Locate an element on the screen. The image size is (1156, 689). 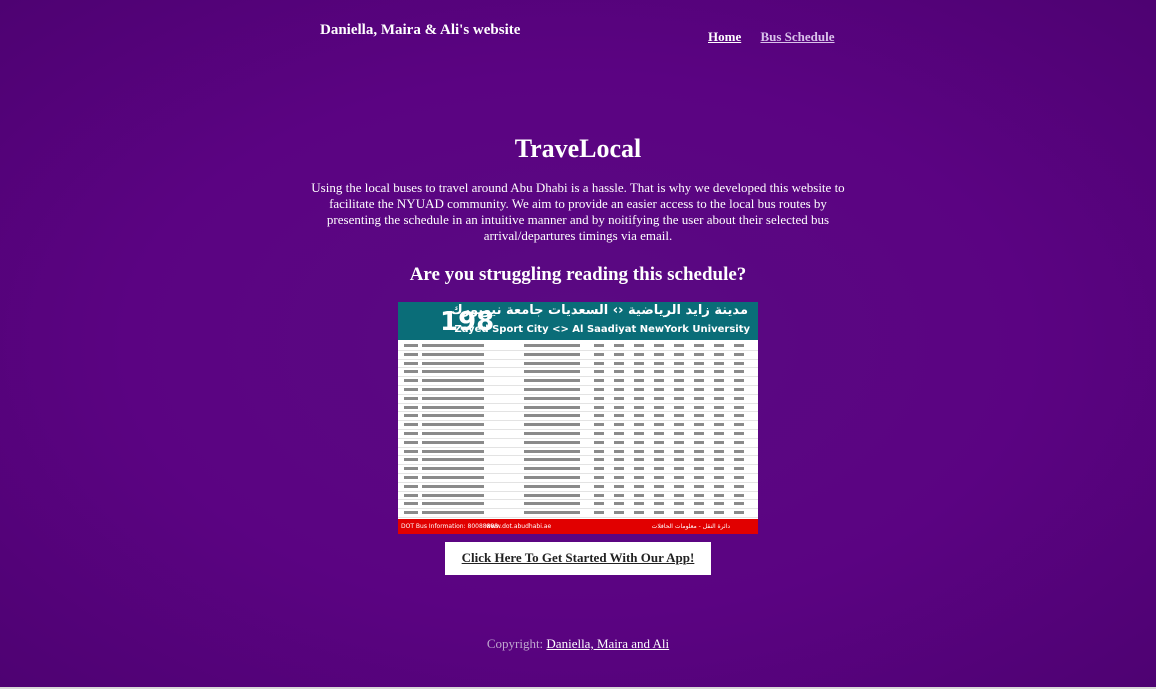
copyright-authors-link: Daniella, Maira and Ali is located at coordinates (607, 643).